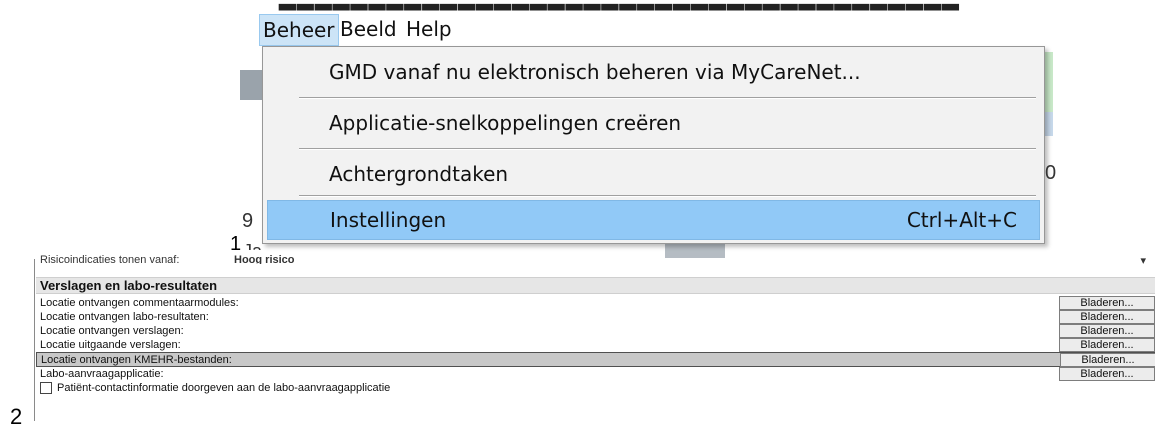 This screenshot has width=1155, height=430. What do you see at coordinates (34, 340) in the screenshot?
I see `panel-border` at bounding box center [34, 340].